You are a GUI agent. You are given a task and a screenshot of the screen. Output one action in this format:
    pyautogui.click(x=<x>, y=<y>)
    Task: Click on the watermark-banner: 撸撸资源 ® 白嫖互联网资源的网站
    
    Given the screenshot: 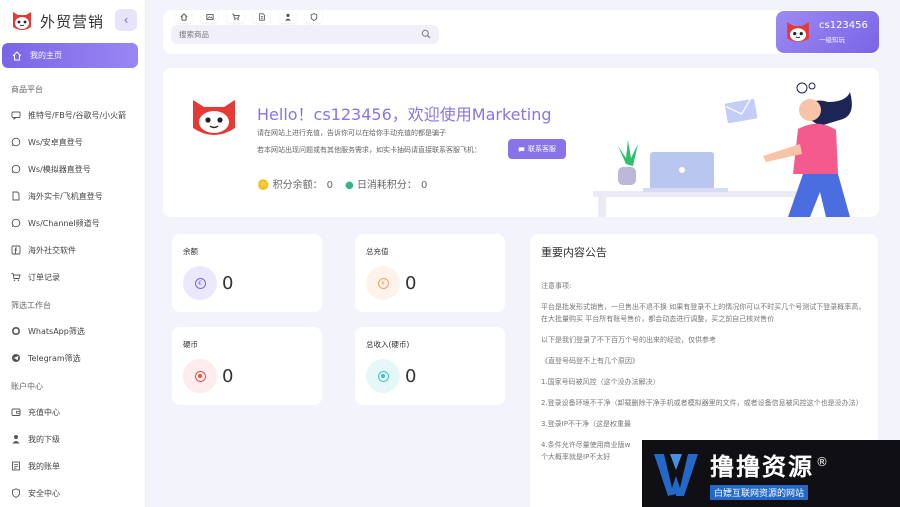 What is the action you would take?
    pyautogui.click(x=771, y=473)
    